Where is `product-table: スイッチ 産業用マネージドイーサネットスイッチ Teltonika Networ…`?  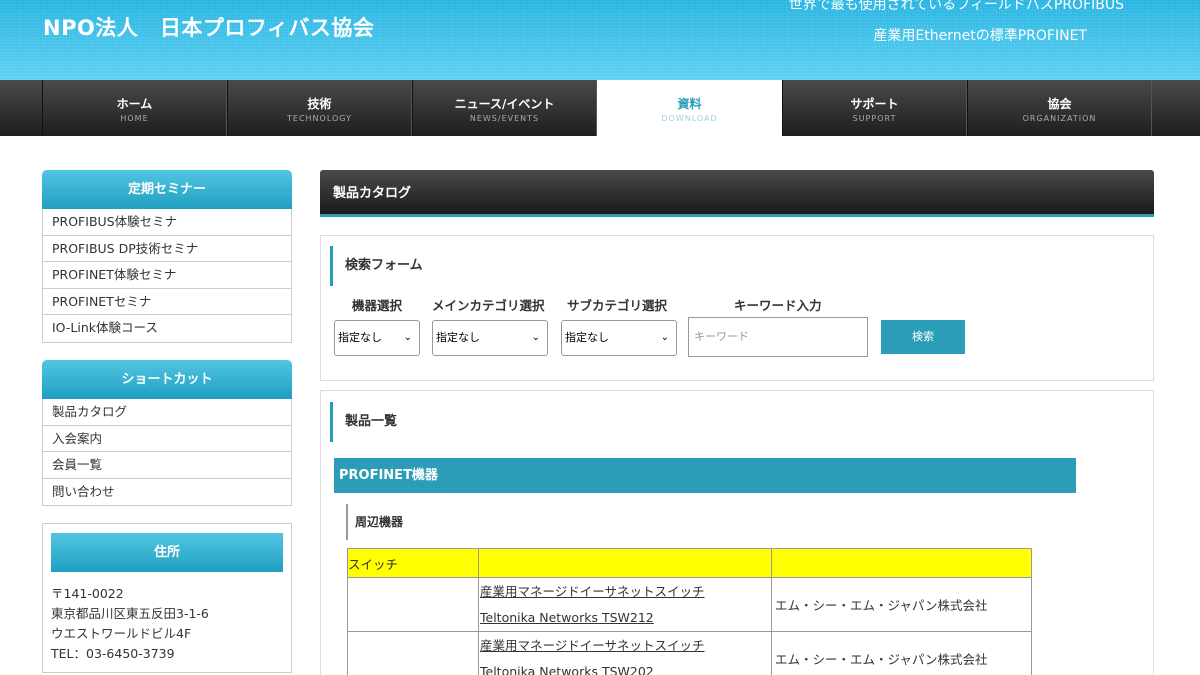 product-table: スイッチ 産業用マネージドイーサネットスイッチ Teltonika Networ… is located at coordinates (689, 611).